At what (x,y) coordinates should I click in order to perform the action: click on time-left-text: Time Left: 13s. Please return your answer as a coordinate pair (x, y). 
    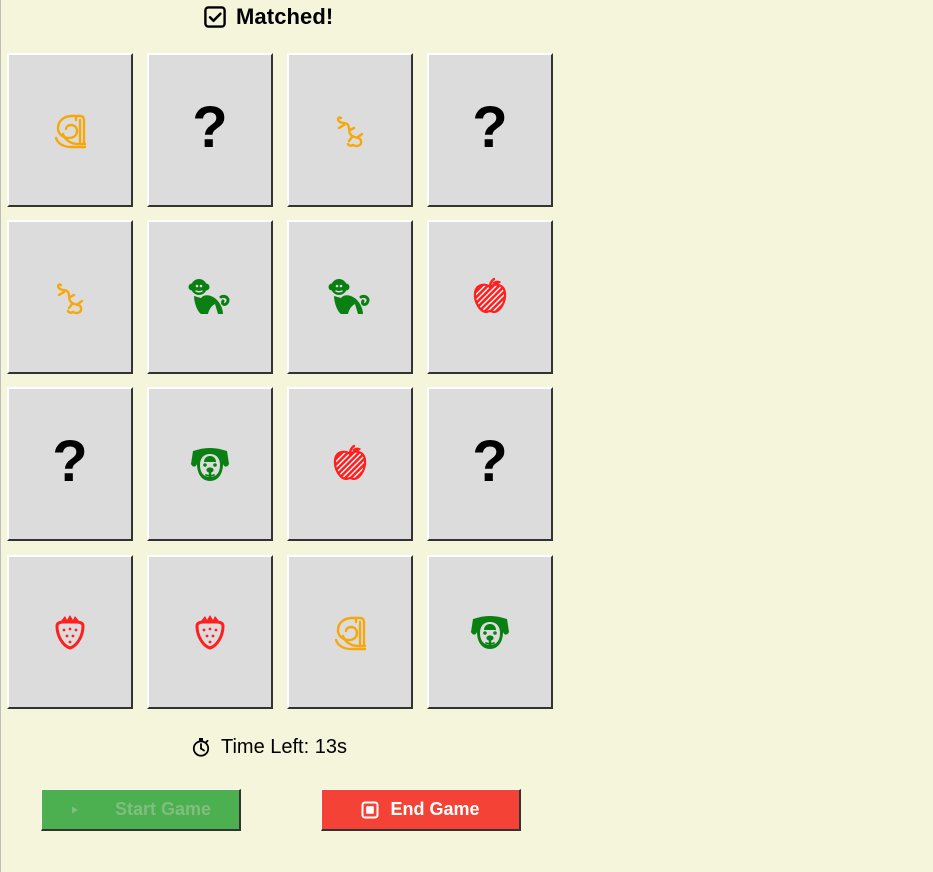
    Looking at the image, I should click on (284, 746).